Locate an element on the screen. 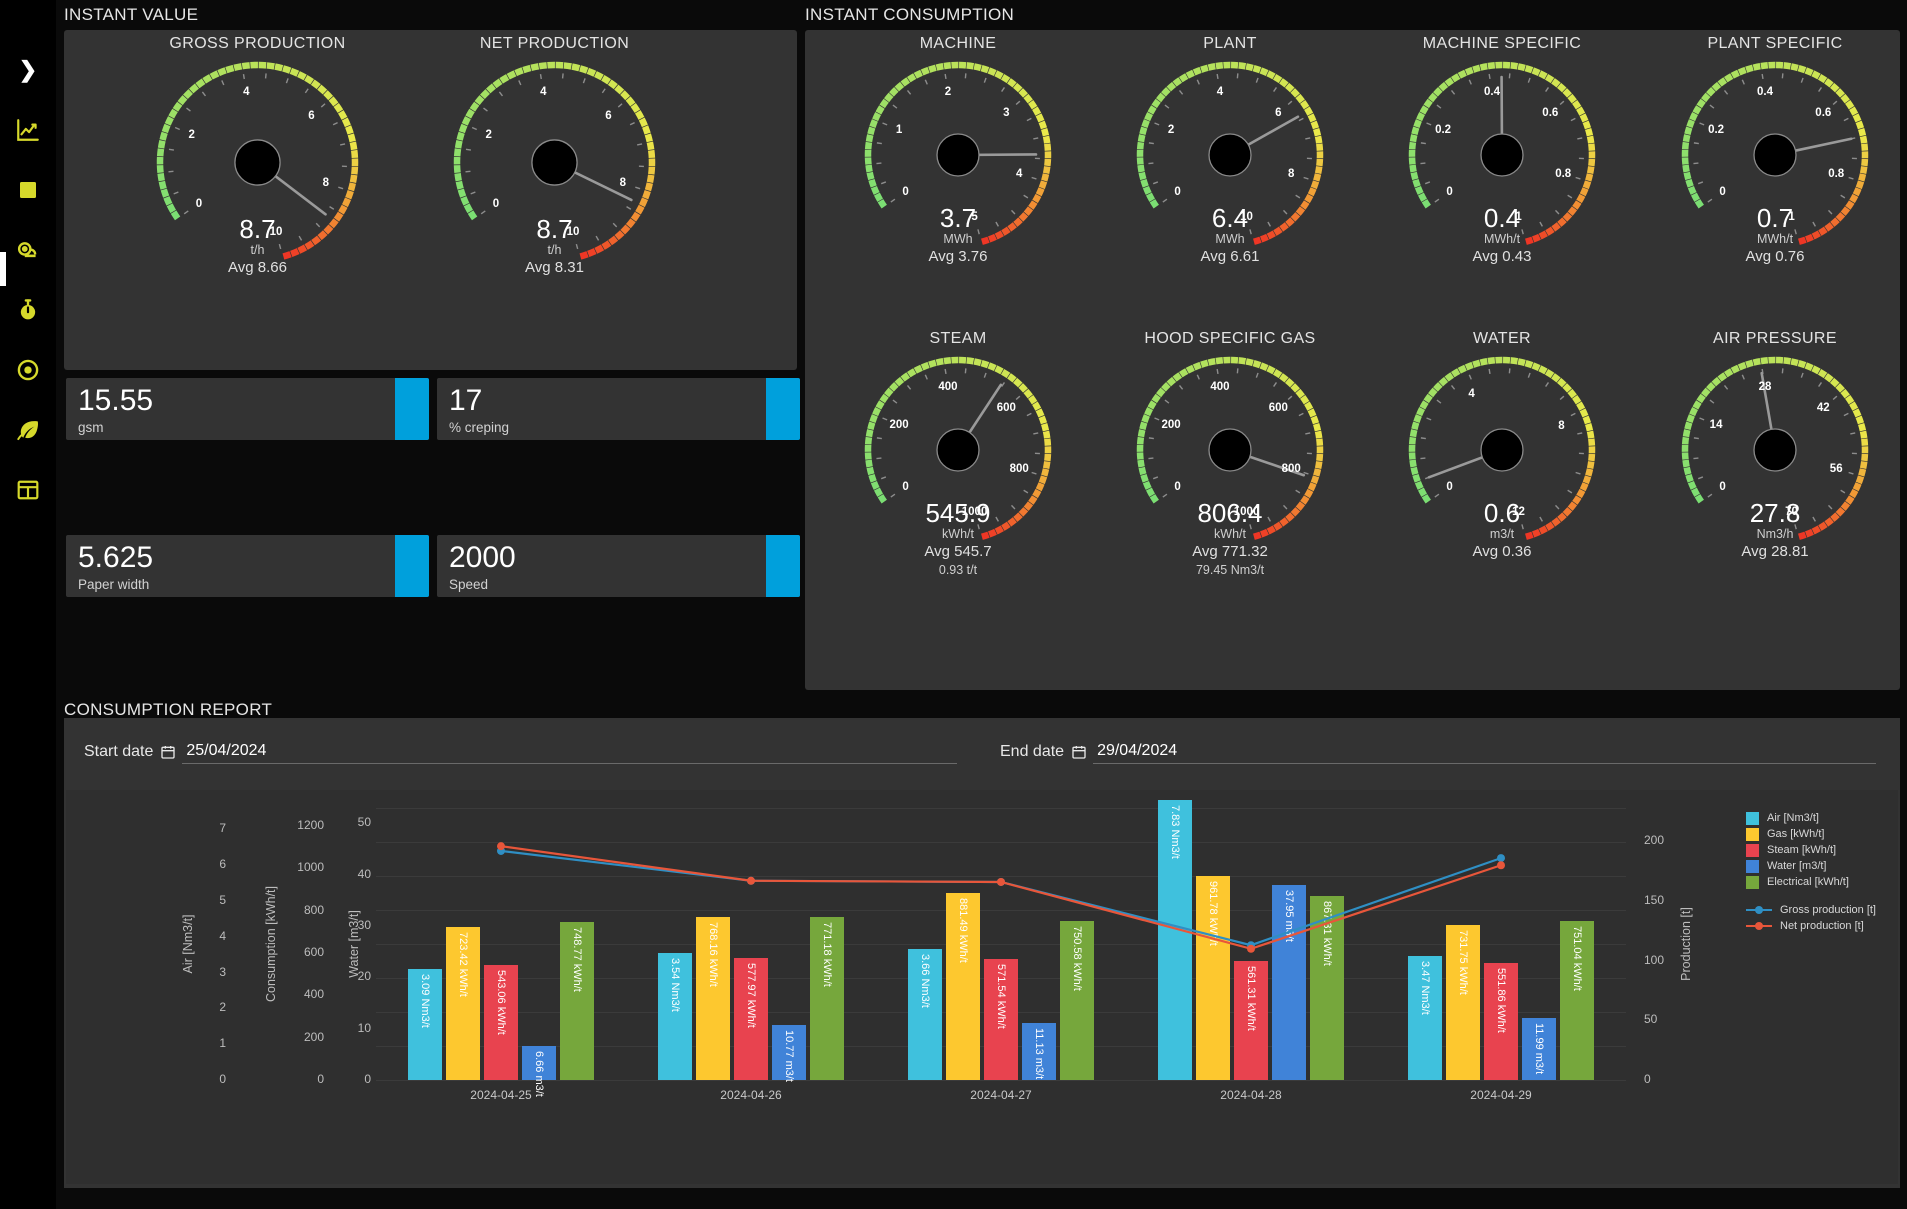 Image resolution: width=1907 pixels, height=1209 pixels. gauge-average: Avg 28.81 is located at coordinates (1775, 552).